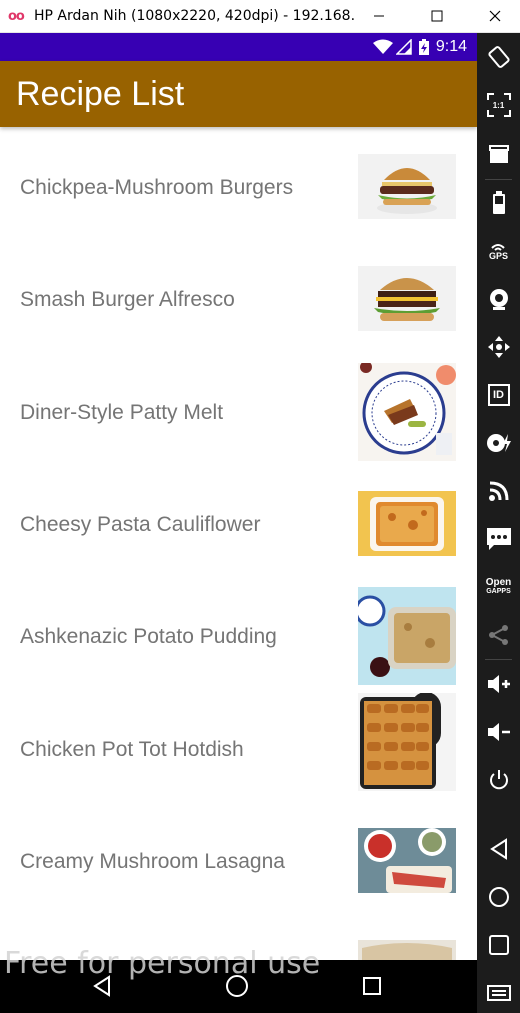 The width and height of the screenshot is (520, 1013). I want to click on volume-up-icon, so click(498, 684).